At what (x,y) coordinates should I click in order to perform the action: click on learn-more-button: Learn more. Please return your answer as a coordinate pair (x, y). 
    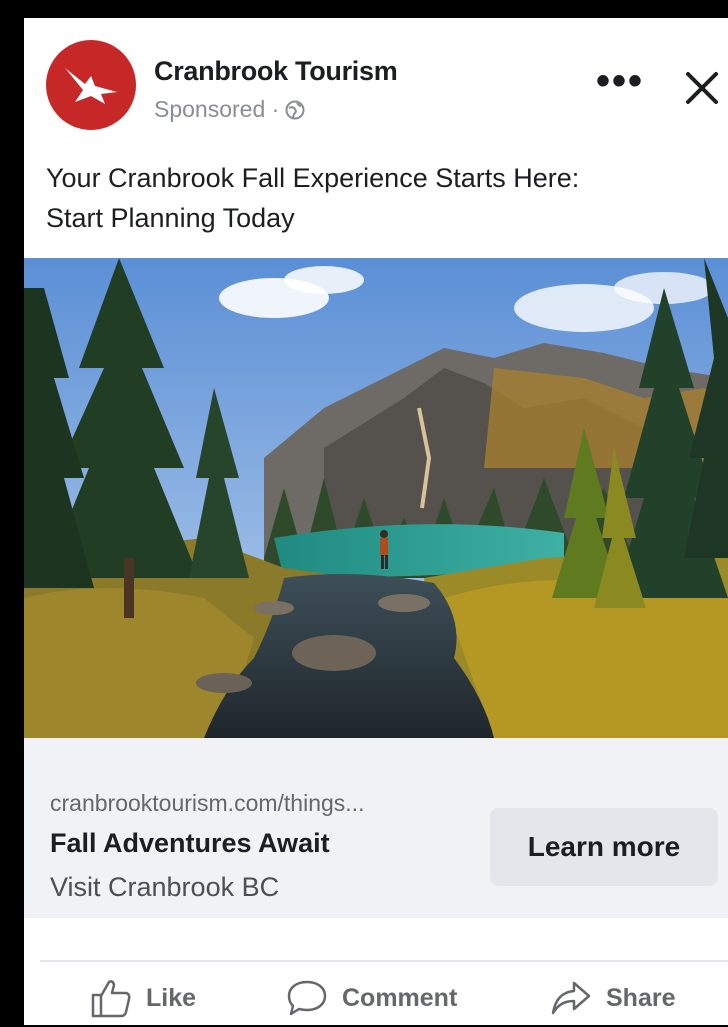
    Looking at the image, I should click on (604, 847).